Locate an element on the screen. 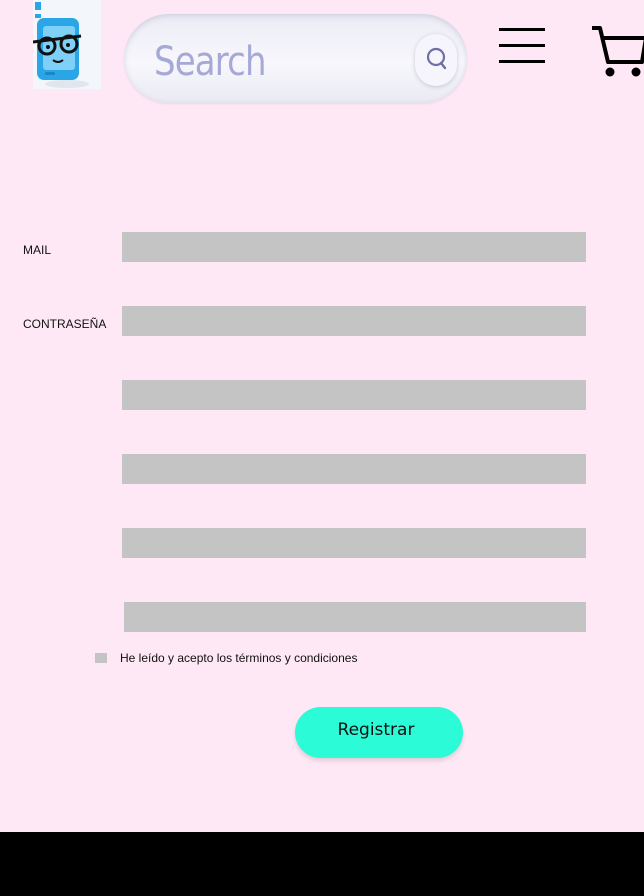 Image resolution: width=644 pixels, height=896 pixels. terms-checkbox is located at coordinates (101, 658).